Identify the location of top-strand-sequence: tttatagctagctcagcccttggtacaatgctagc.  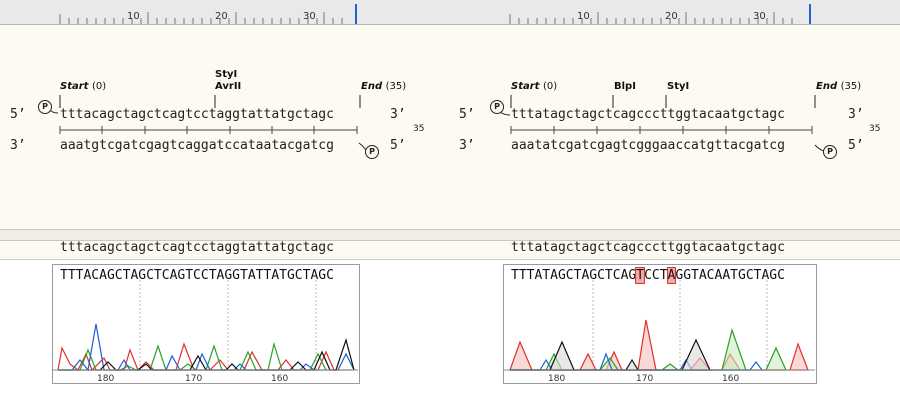
(648, 114).